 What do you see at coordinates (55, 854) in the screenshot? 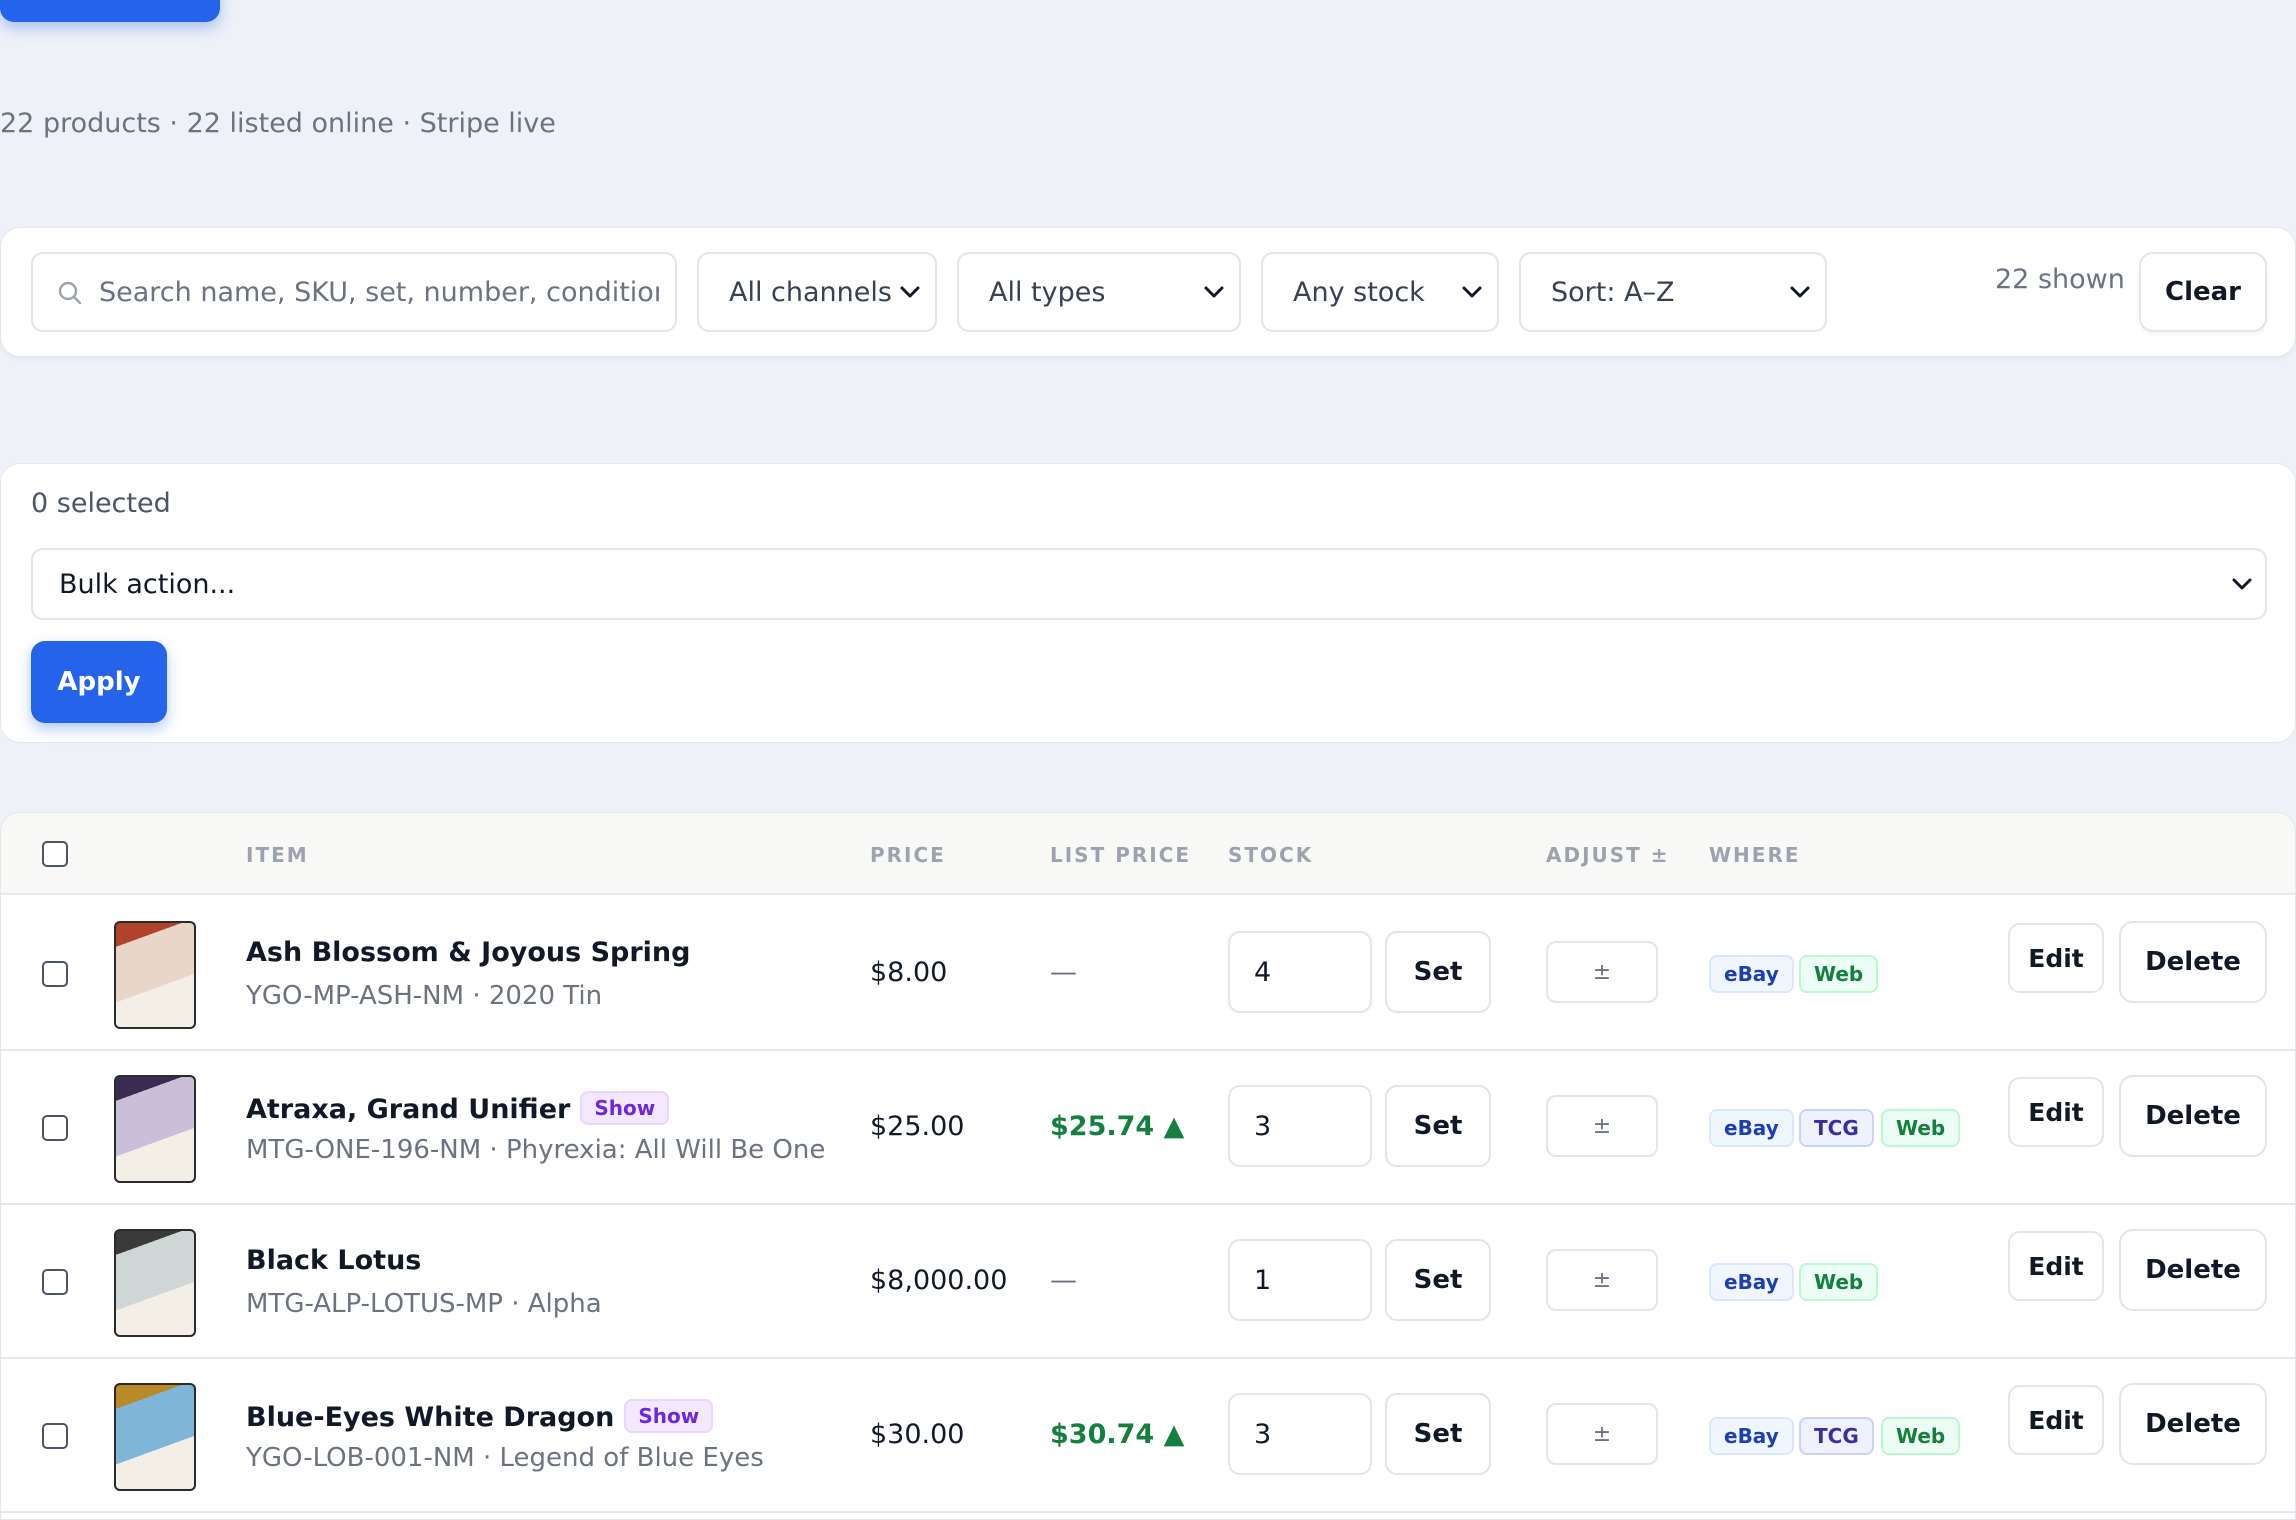
I see `select-all-checkbox` at bounding box center [55, 854].